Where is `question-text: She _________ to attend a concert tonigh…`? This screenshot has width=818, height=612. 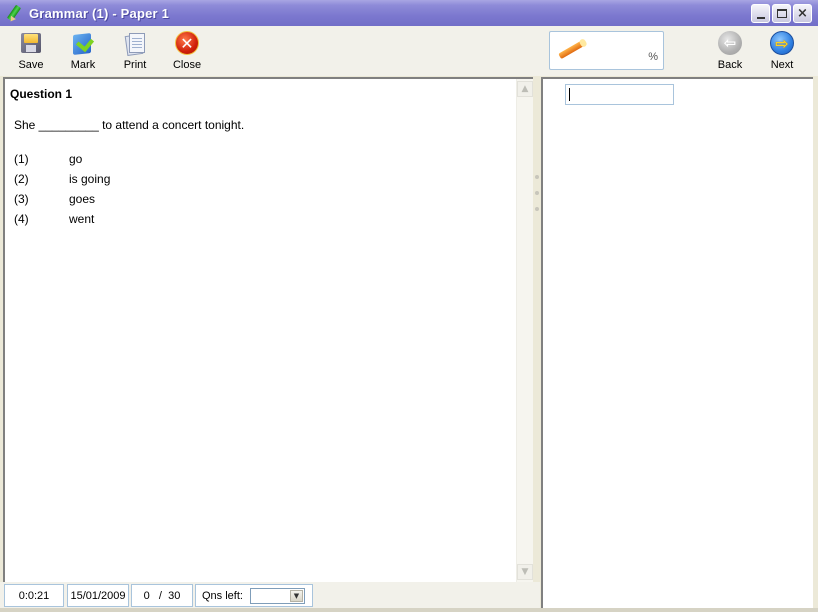 question-text: She _________ to attend a concert tonigh… is located at coordinates (129, 125).